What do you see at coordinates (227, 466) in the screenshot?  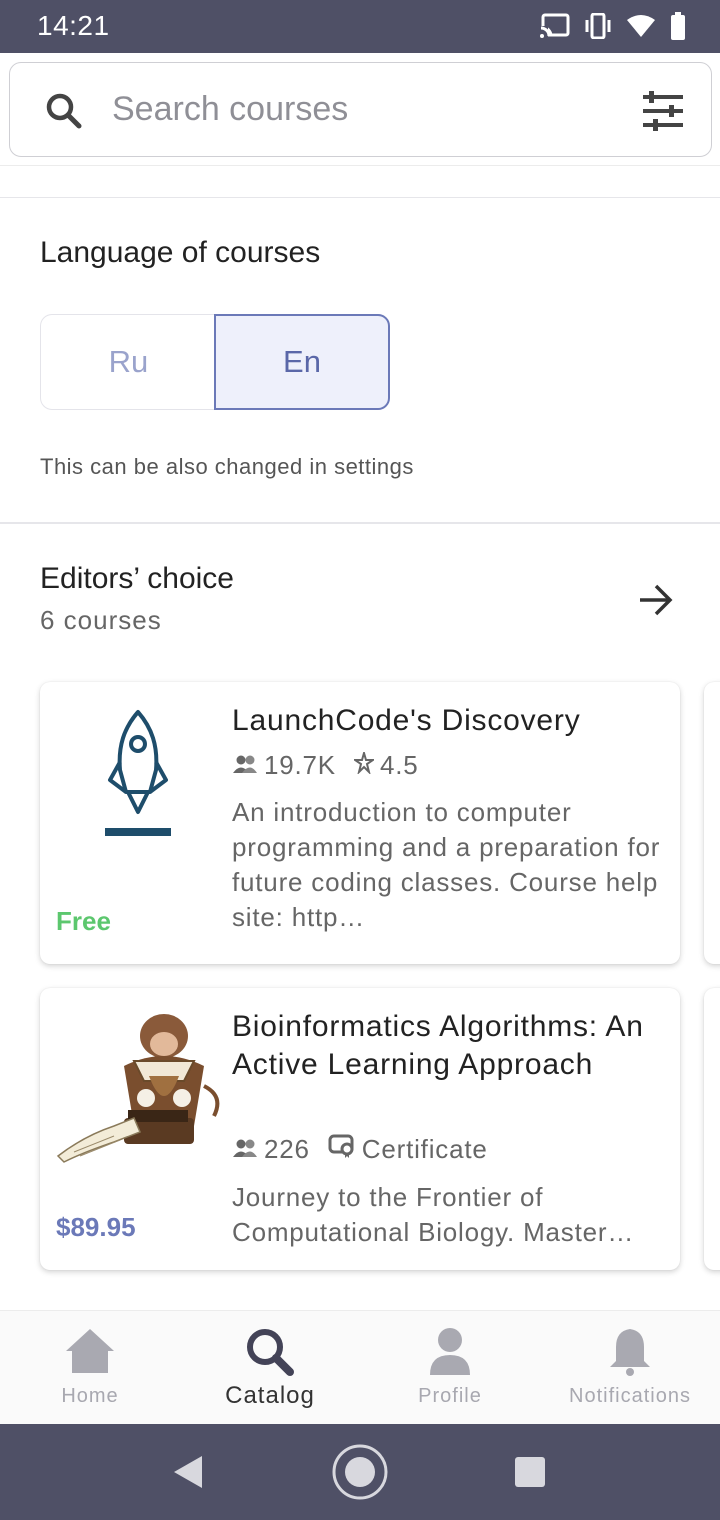 I see `language-hint: This can be also changed in settings` at bounding box center [227, 466].